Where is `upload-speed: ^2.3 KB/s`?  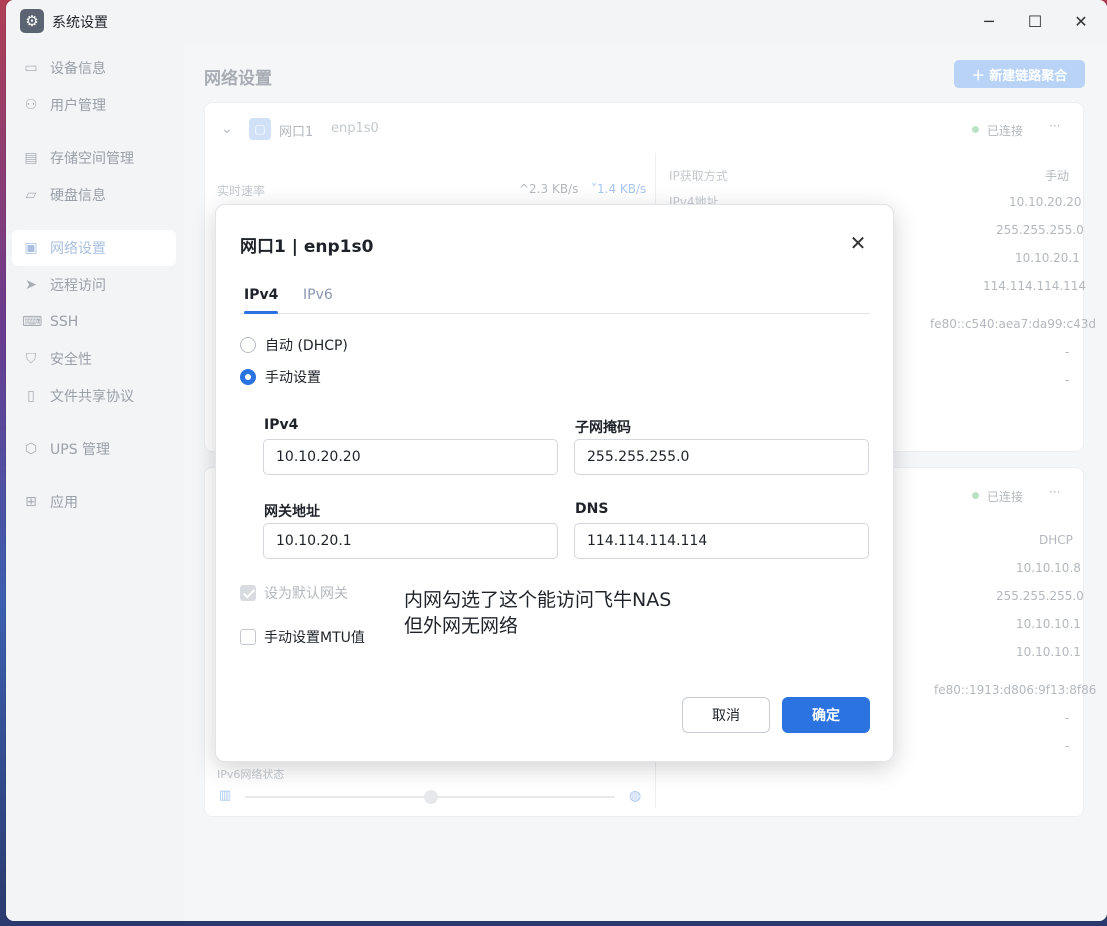
upload-speed: ^2.3 KB/s is located at coordinates (549, 189).